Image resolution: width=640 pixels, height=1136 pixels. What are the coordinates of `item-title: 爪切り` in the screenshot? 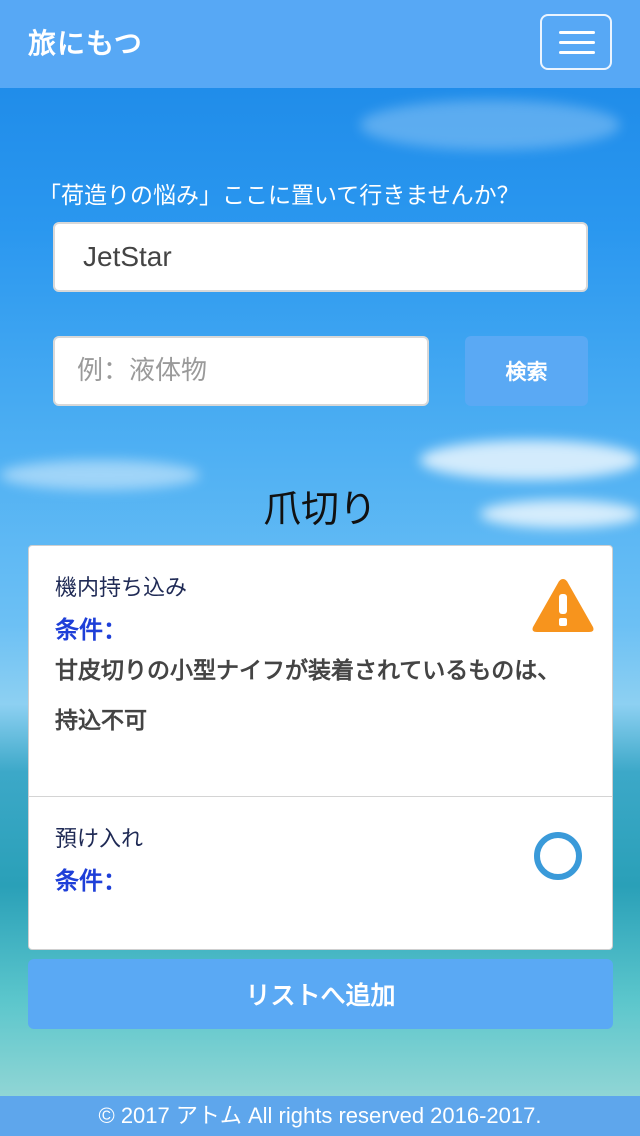 It's located at (319, 509).